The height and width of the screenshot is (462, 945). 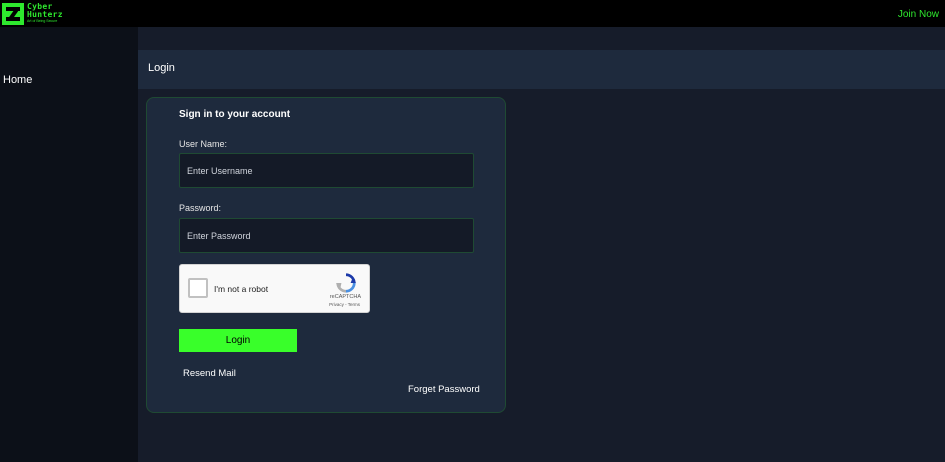 I want to click on recaptcha-checkbox, so click(x=198, y=288).